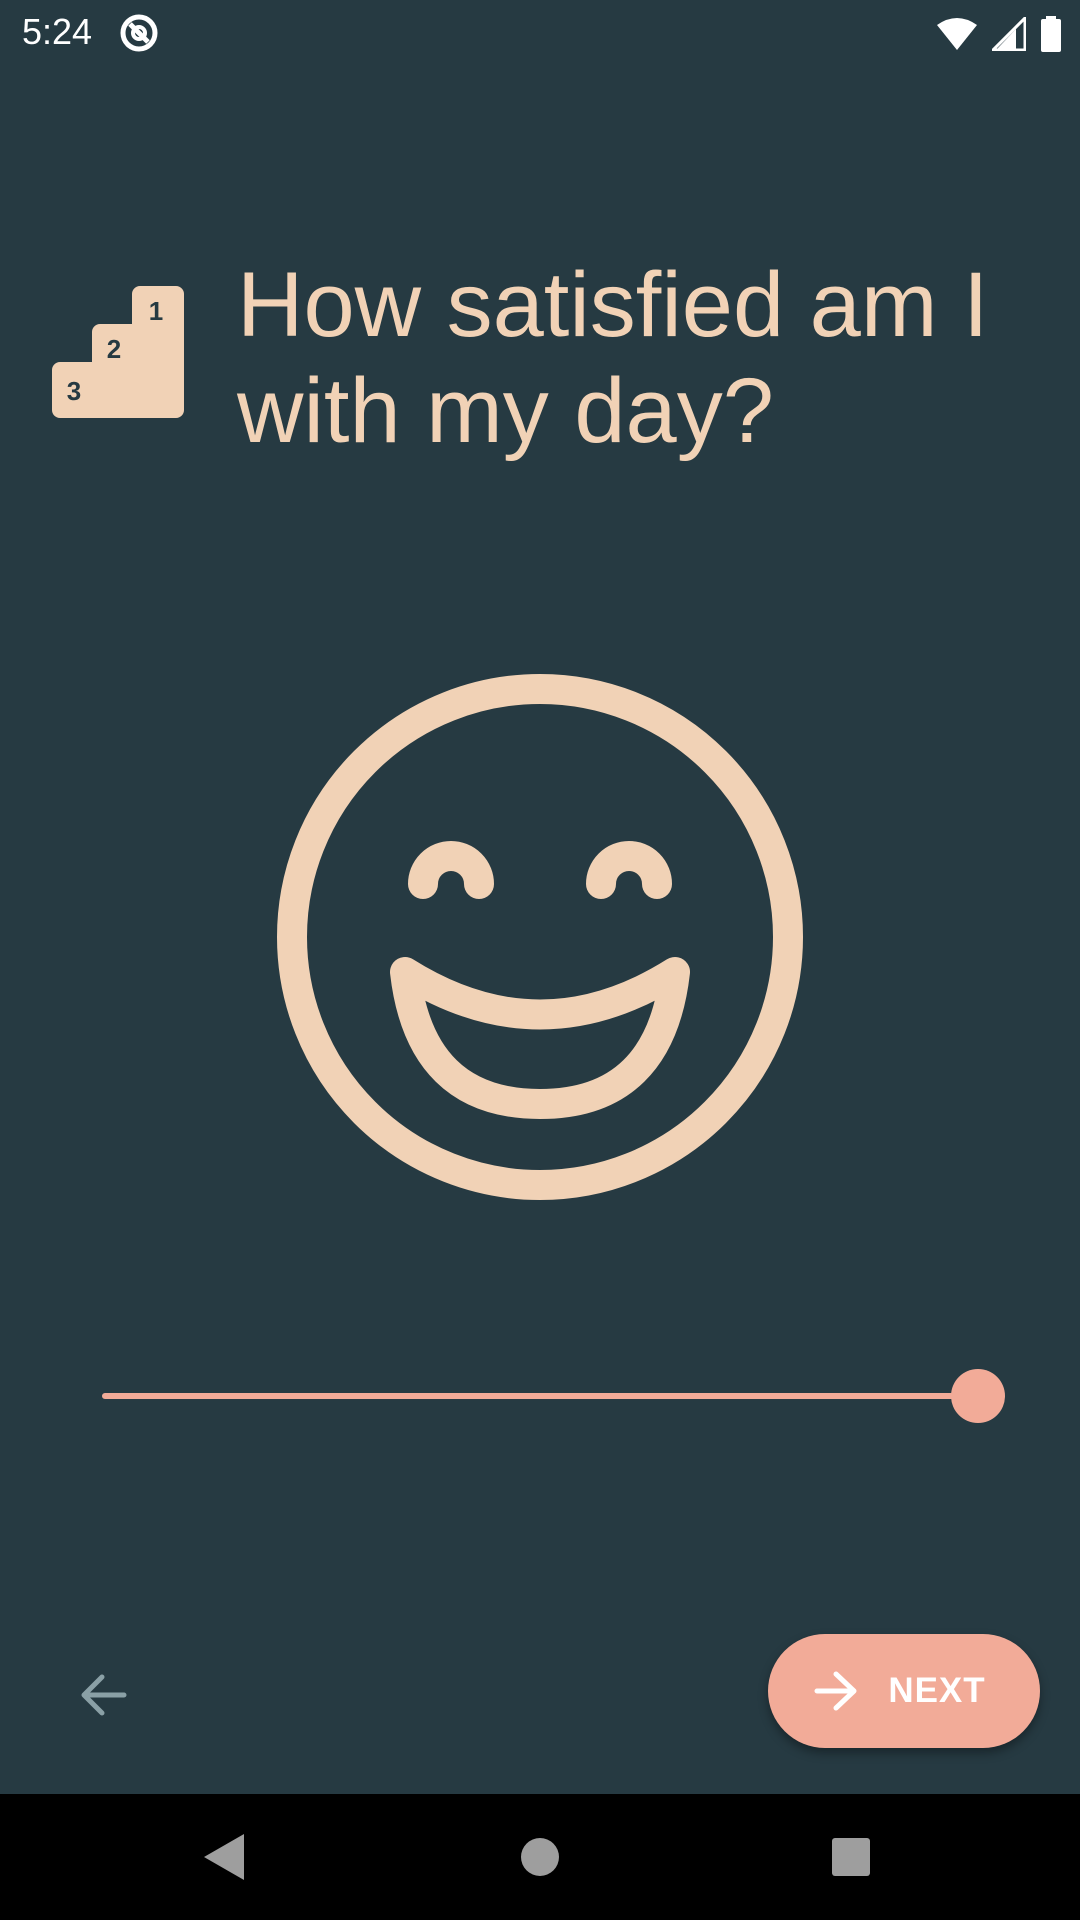 The width and height of the screenshot is (1080, 1920). Describe the element at coordinates (74, 391) in the screenshot. I see `podium-number-3: 3` at that location.